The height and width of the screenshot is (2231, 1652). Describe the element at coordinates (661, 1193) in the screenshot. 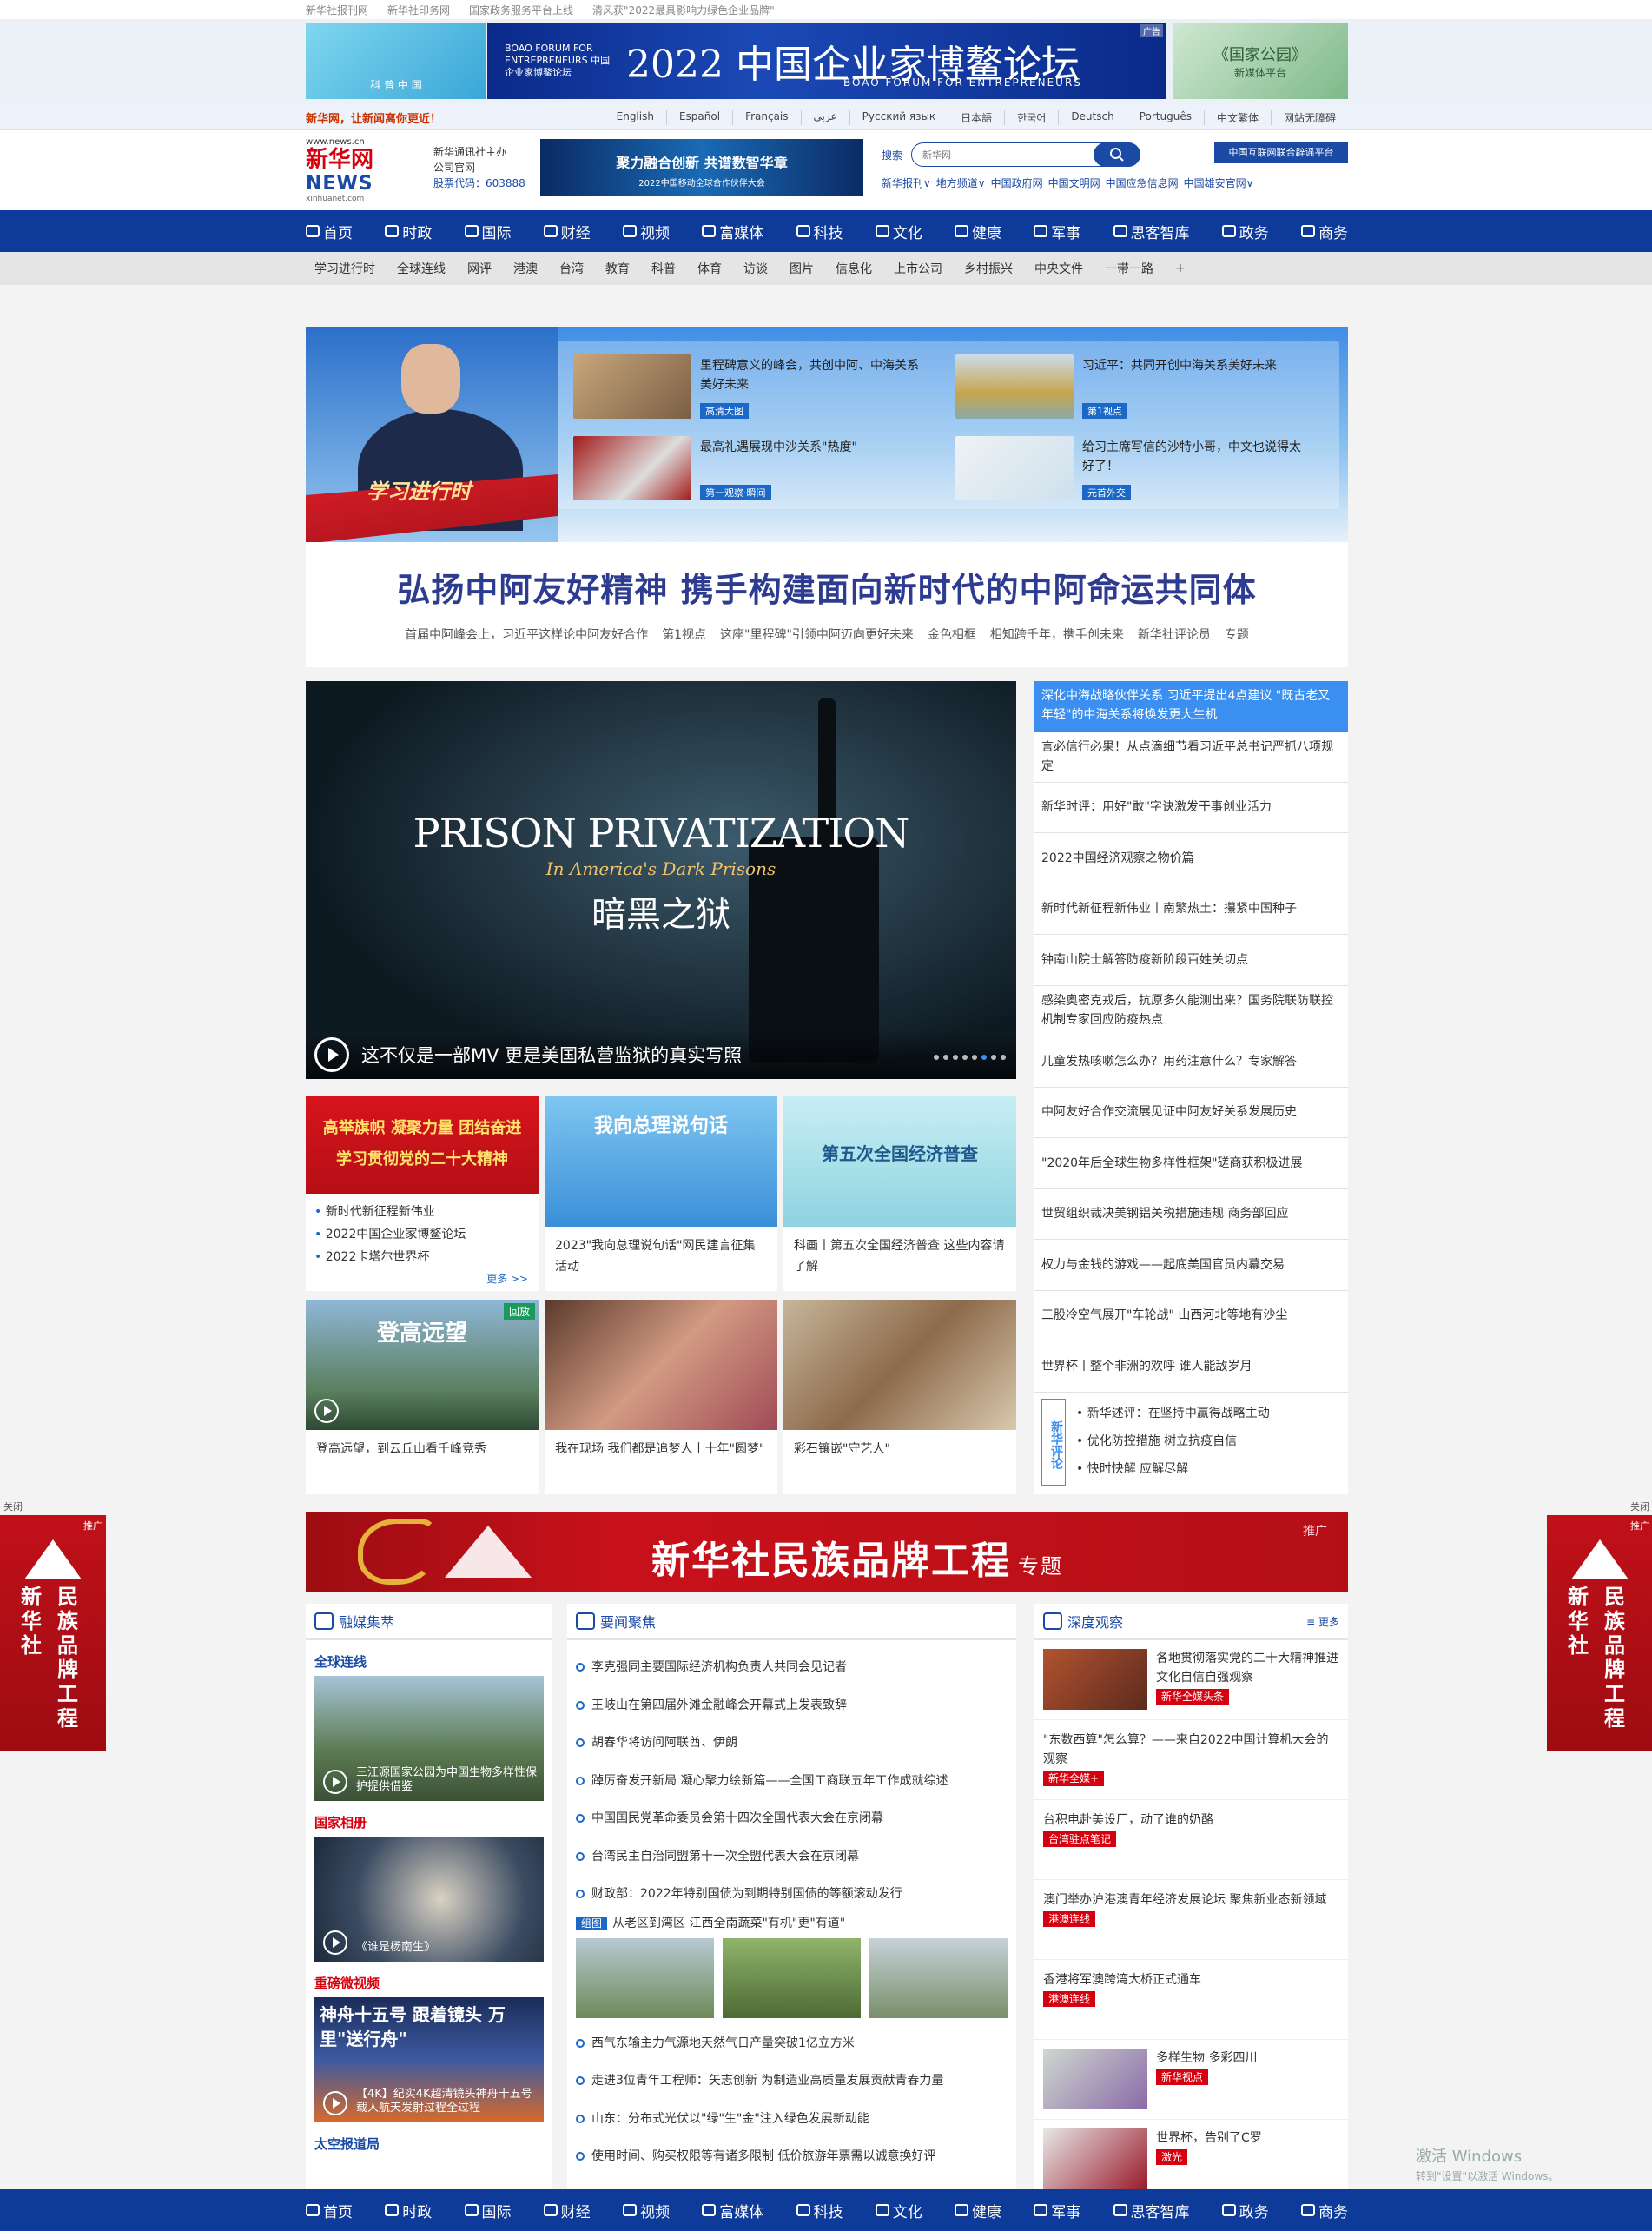

I see `tile-premier: 我向总理说句话 2023"我向总理说句话"网民建言征集活动` at that location.